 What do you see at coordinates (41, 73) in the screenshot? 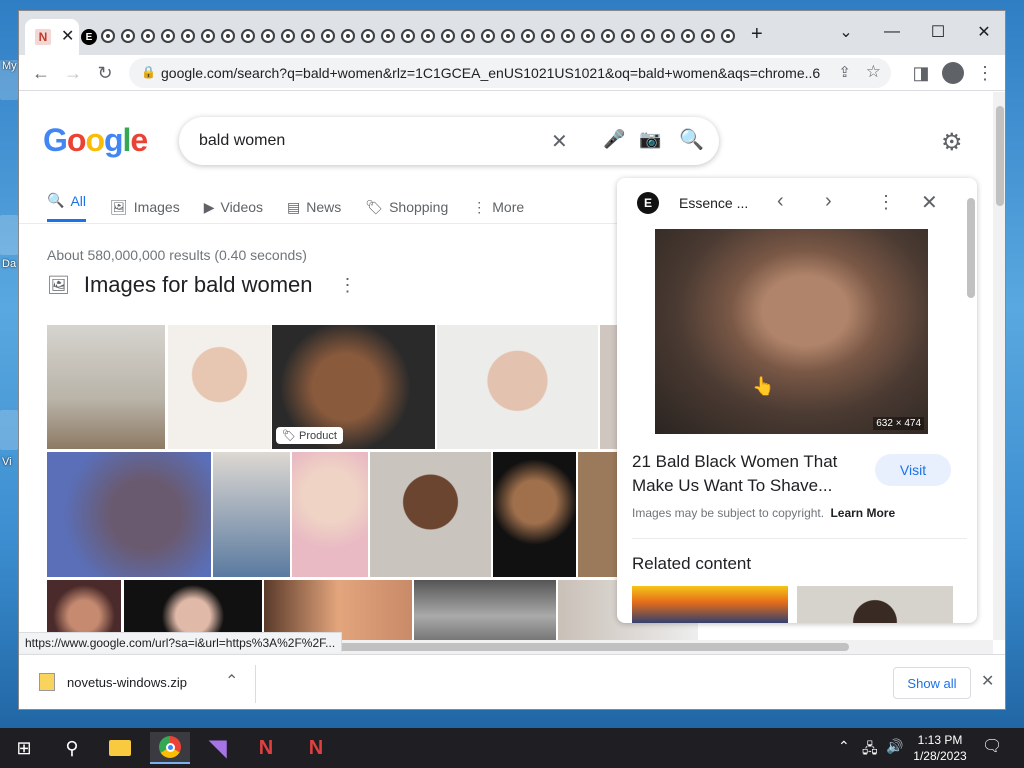
I see `back-button: ←` at bounding box center [41, 73].